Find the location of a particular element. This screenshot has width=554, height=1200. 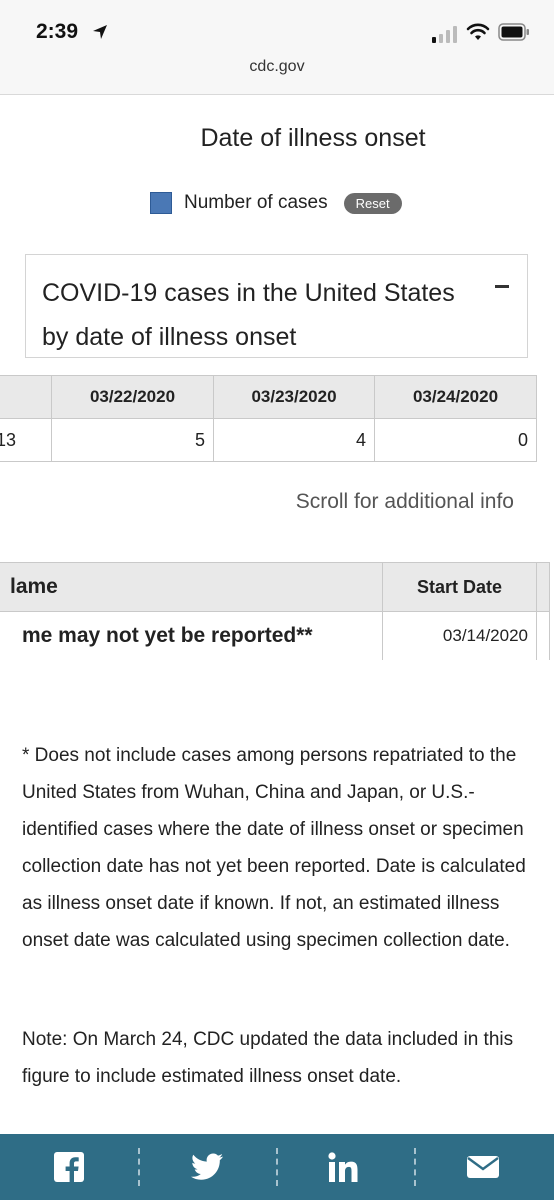

table-cell: 5 is located at coordinates (132, 440).